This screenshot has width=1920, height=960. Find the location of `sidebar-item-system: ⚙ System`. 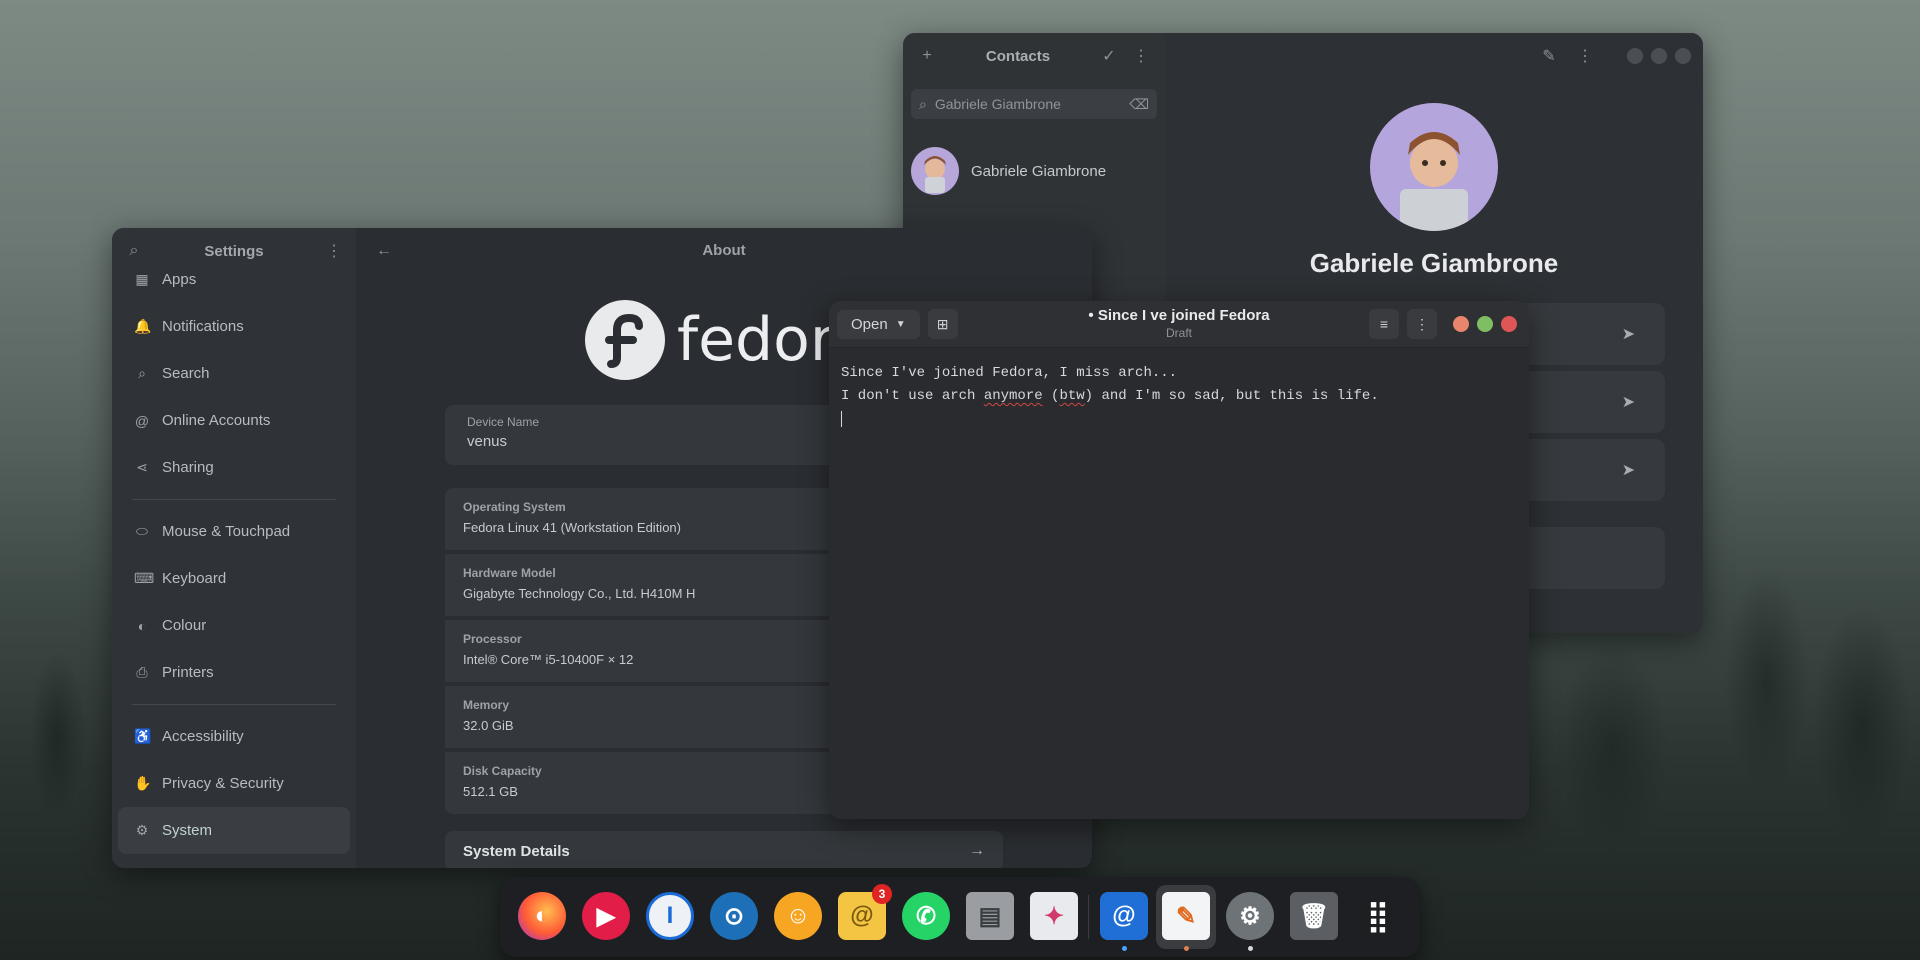

sidebar-item-system: ⚙ System is located at coordinates (234, 830).